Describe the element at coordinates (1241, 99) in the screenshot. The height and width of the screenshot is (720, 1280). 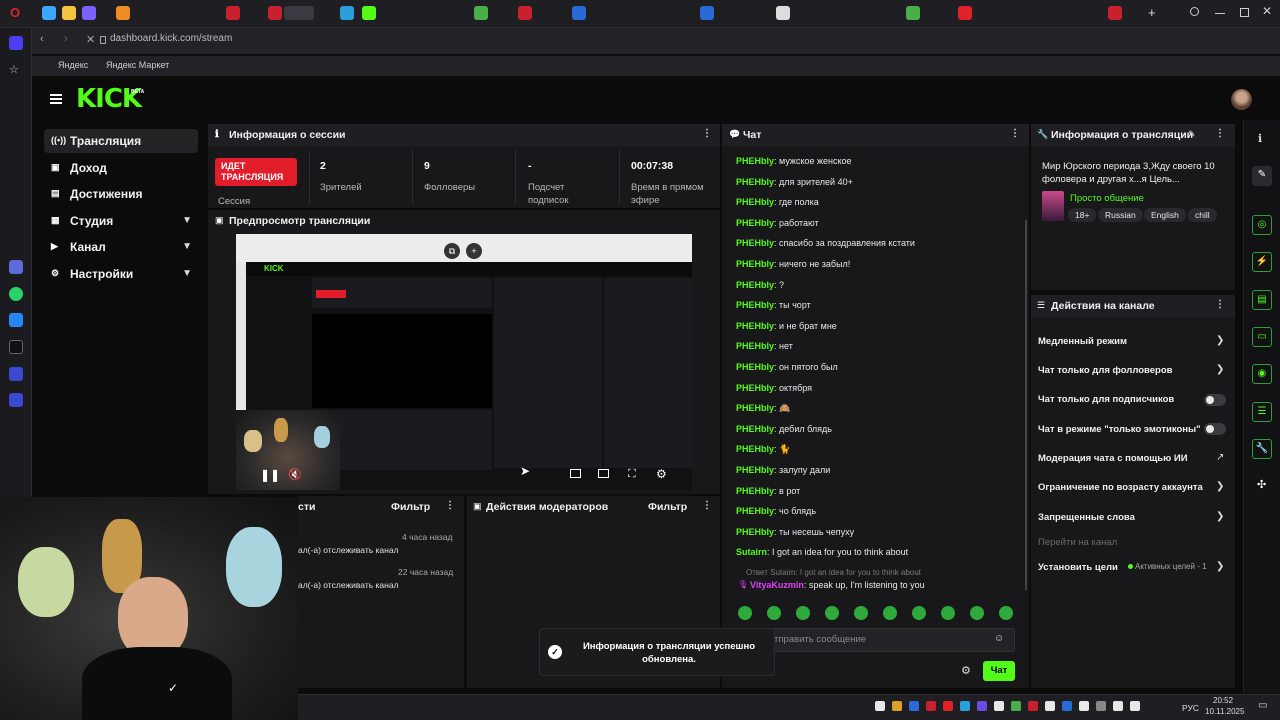
I see `avatar` at that location.